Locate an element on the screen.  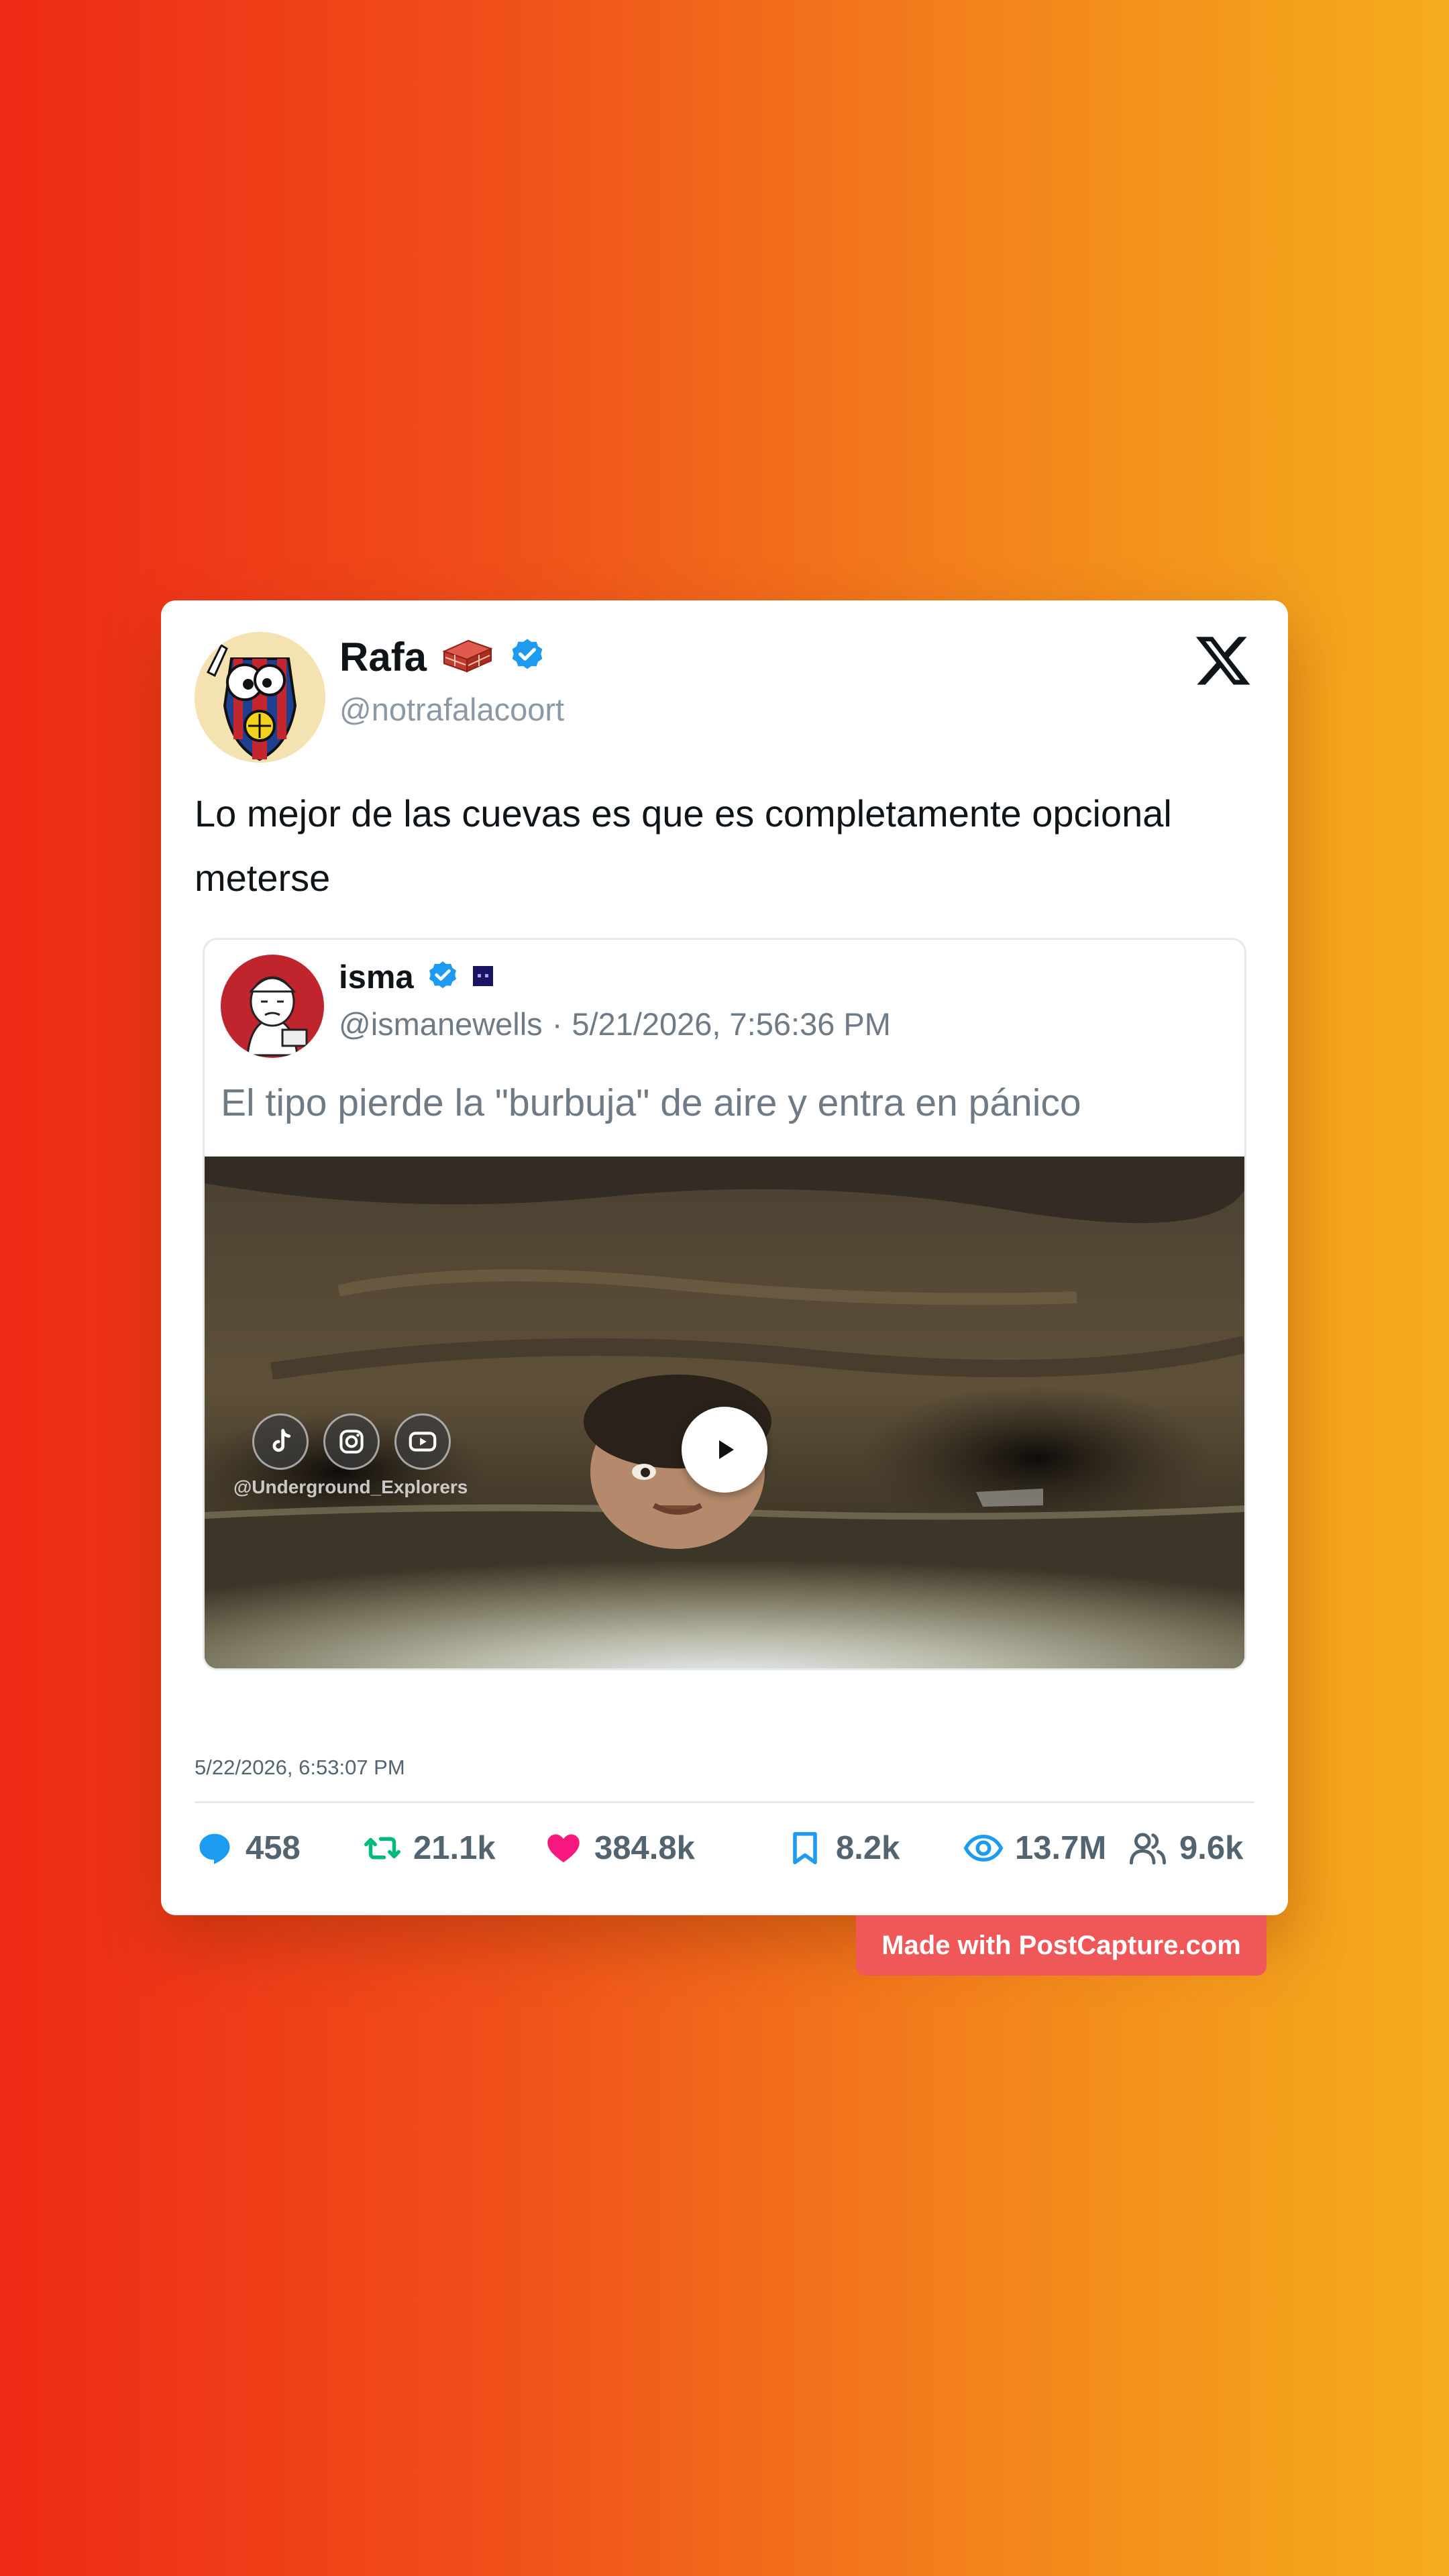
views-count: 13.7M is located at coordinates (1061, 1848).